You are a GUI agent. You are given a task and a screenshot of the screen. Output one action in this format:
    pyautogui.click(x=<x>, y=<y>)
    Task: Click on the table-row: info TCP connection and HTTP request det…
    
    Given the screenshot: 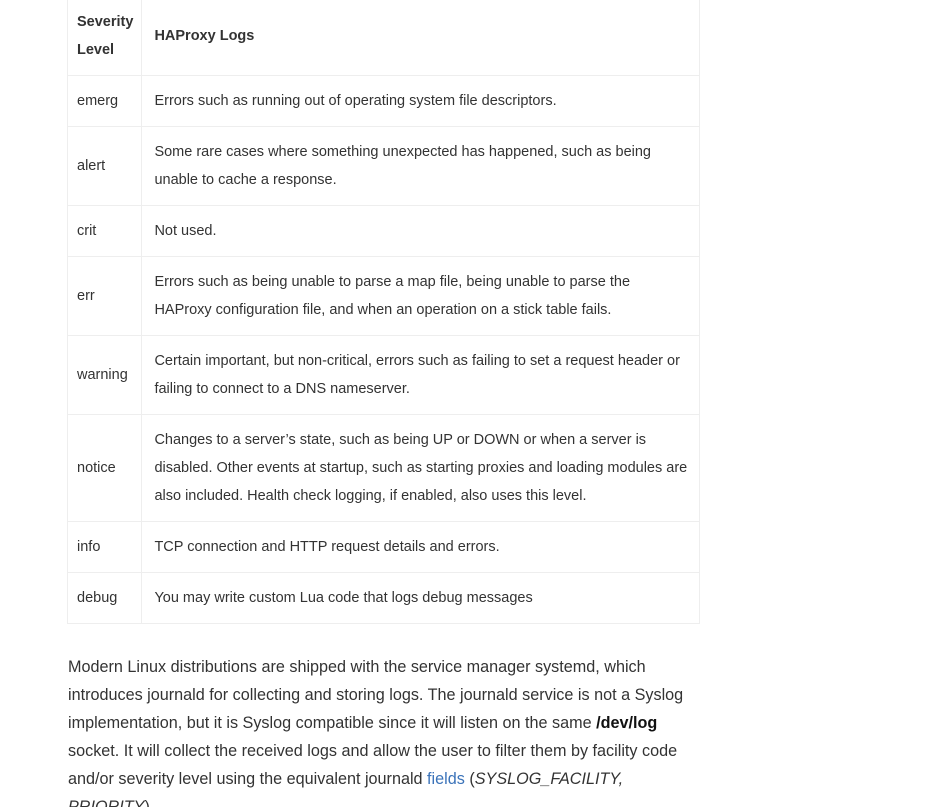 What is the action you would take?
    pyautogui.click(x=383, y=547)
    